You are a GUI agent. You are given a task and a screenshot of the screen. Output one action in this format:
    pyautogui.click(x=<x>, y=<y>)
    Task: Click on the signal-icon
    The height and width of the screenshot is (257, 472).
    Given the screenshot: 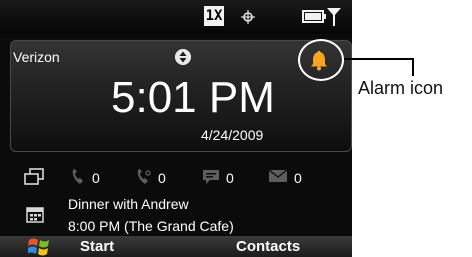 What is the action you would take?
    pyautogui.click(x=334, y=17)
    